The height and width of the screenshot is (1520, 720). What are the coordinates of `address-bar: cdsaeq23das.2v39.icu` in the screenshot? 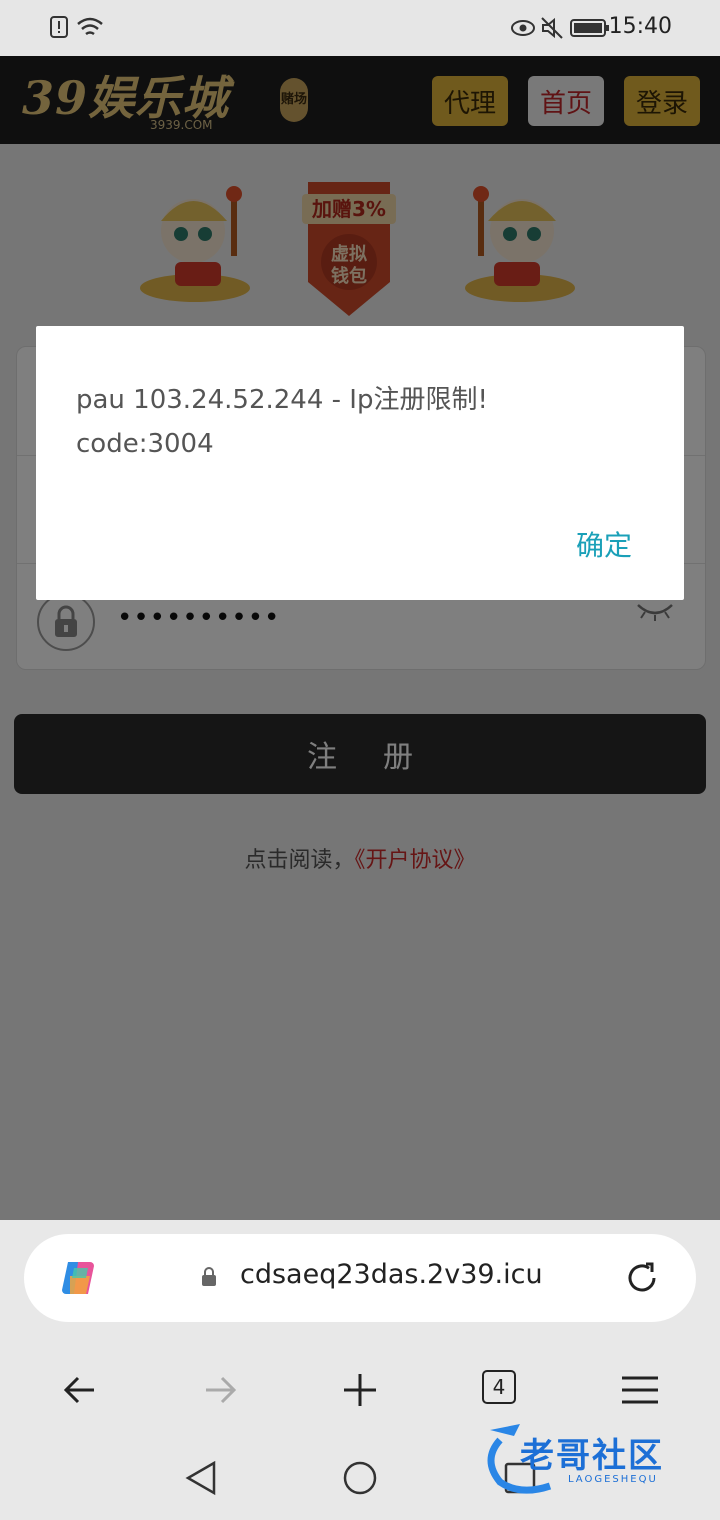 It's located at (360, 1278).